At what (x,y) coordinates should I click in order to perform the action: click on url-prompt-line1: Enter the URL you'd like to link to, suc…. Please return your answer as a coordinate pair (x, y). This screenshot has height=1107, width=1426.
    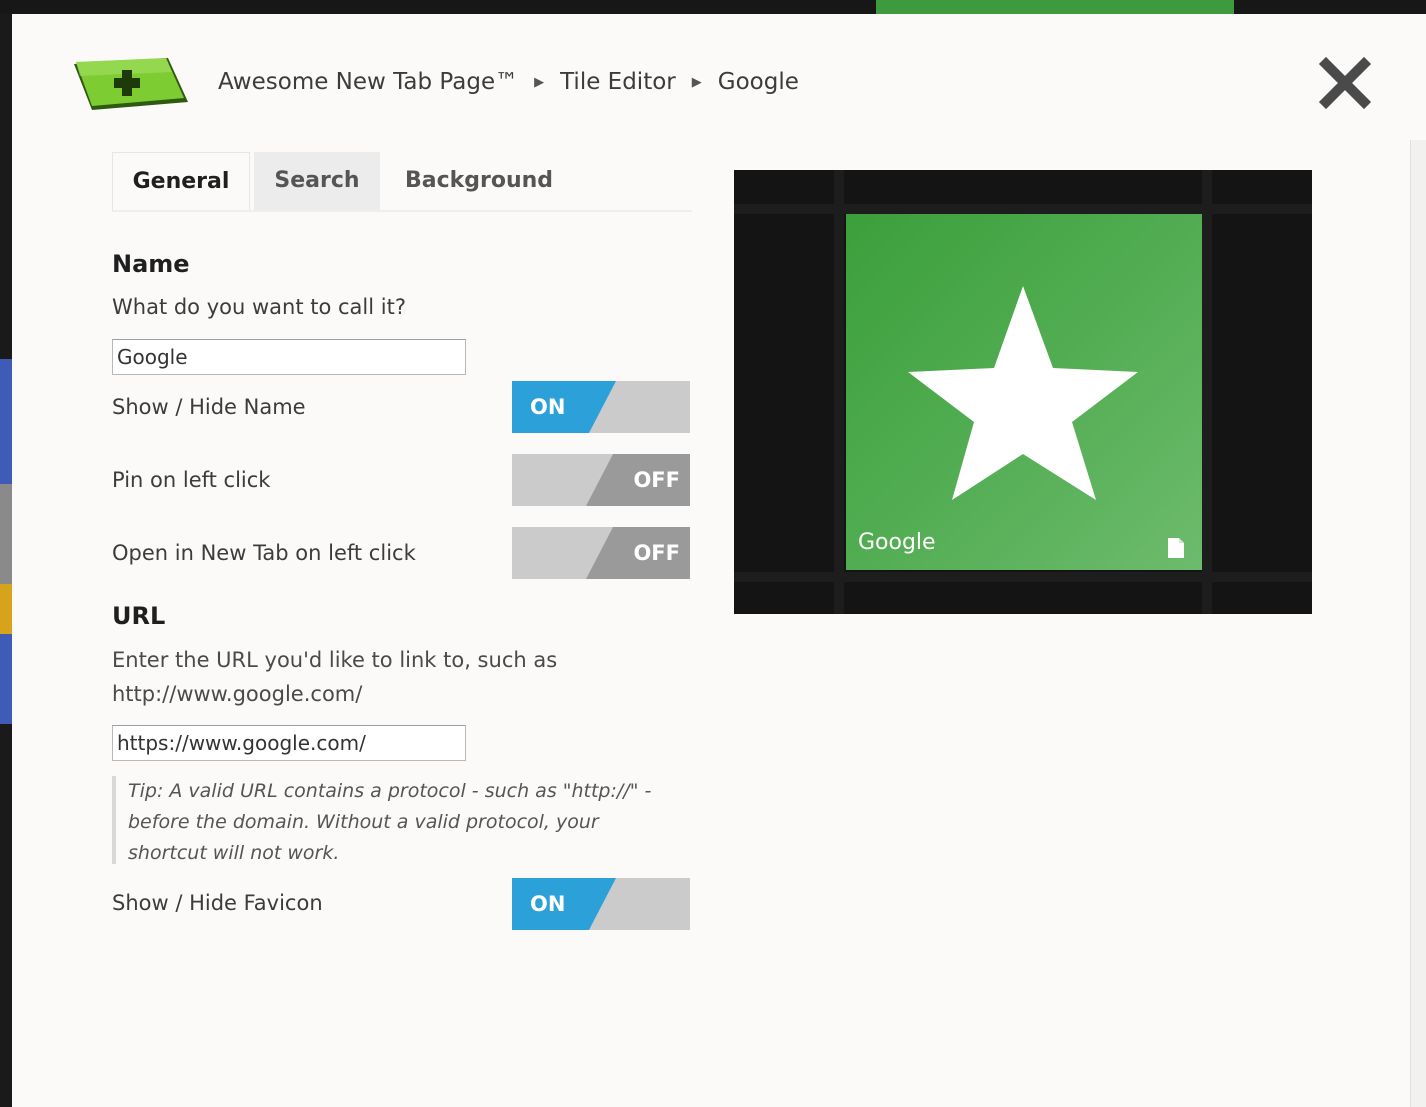
    Looking at the image, I should click on (335, 660).